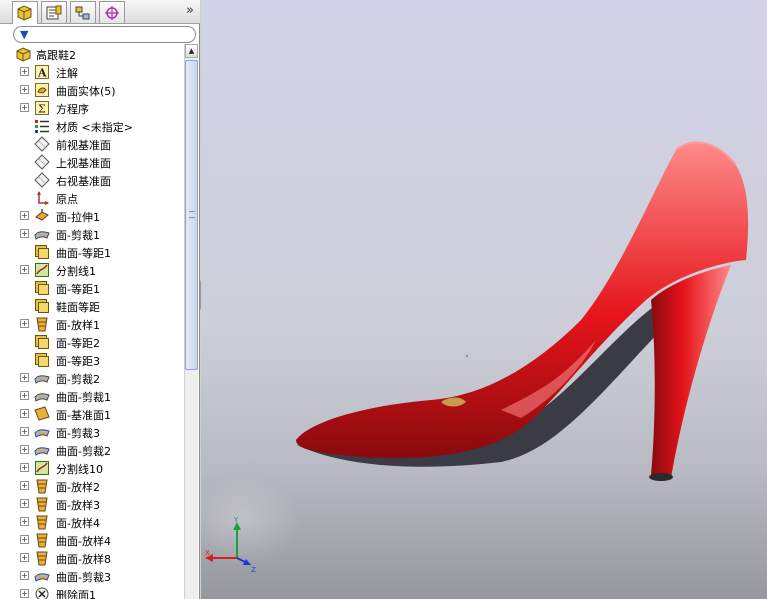  Describe the element at coordinates (67, 73) in the screenshot. I see `tree-item-label: 注解` at that location.